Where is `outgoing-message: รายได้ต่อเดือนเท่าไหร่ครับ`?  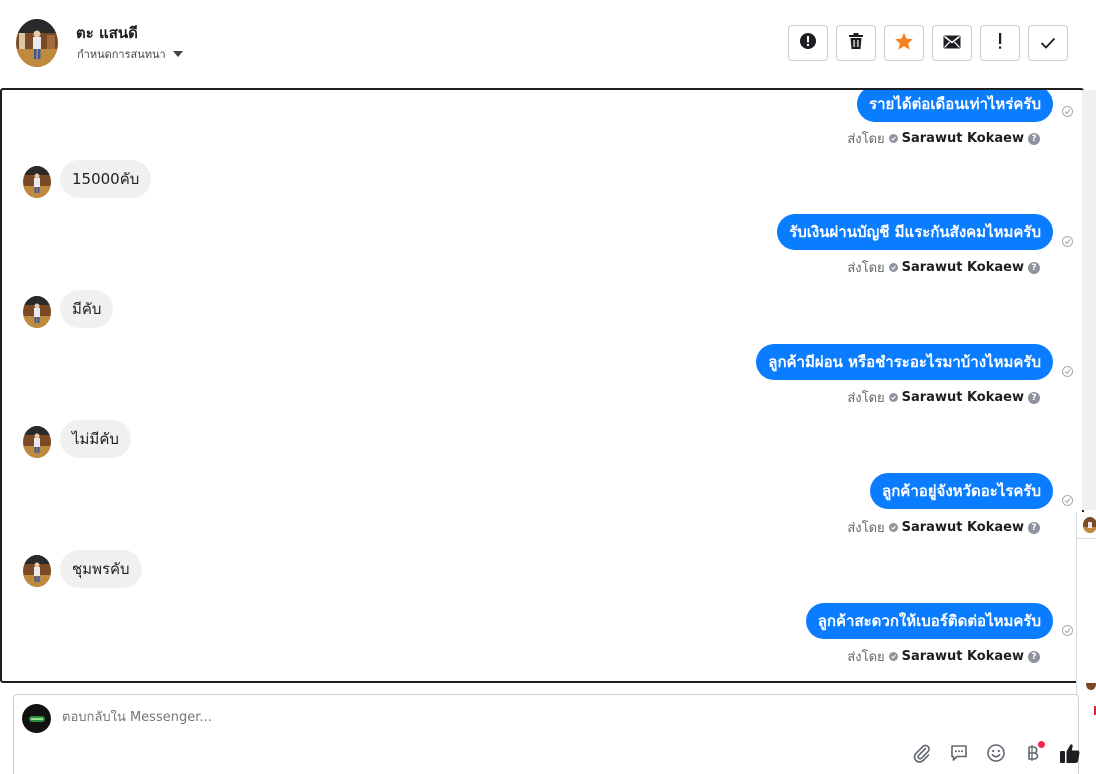
outgoing-message: รายได้ต่อเดือนเท่าไหร่ครับ is located at coordinates (955, 106).